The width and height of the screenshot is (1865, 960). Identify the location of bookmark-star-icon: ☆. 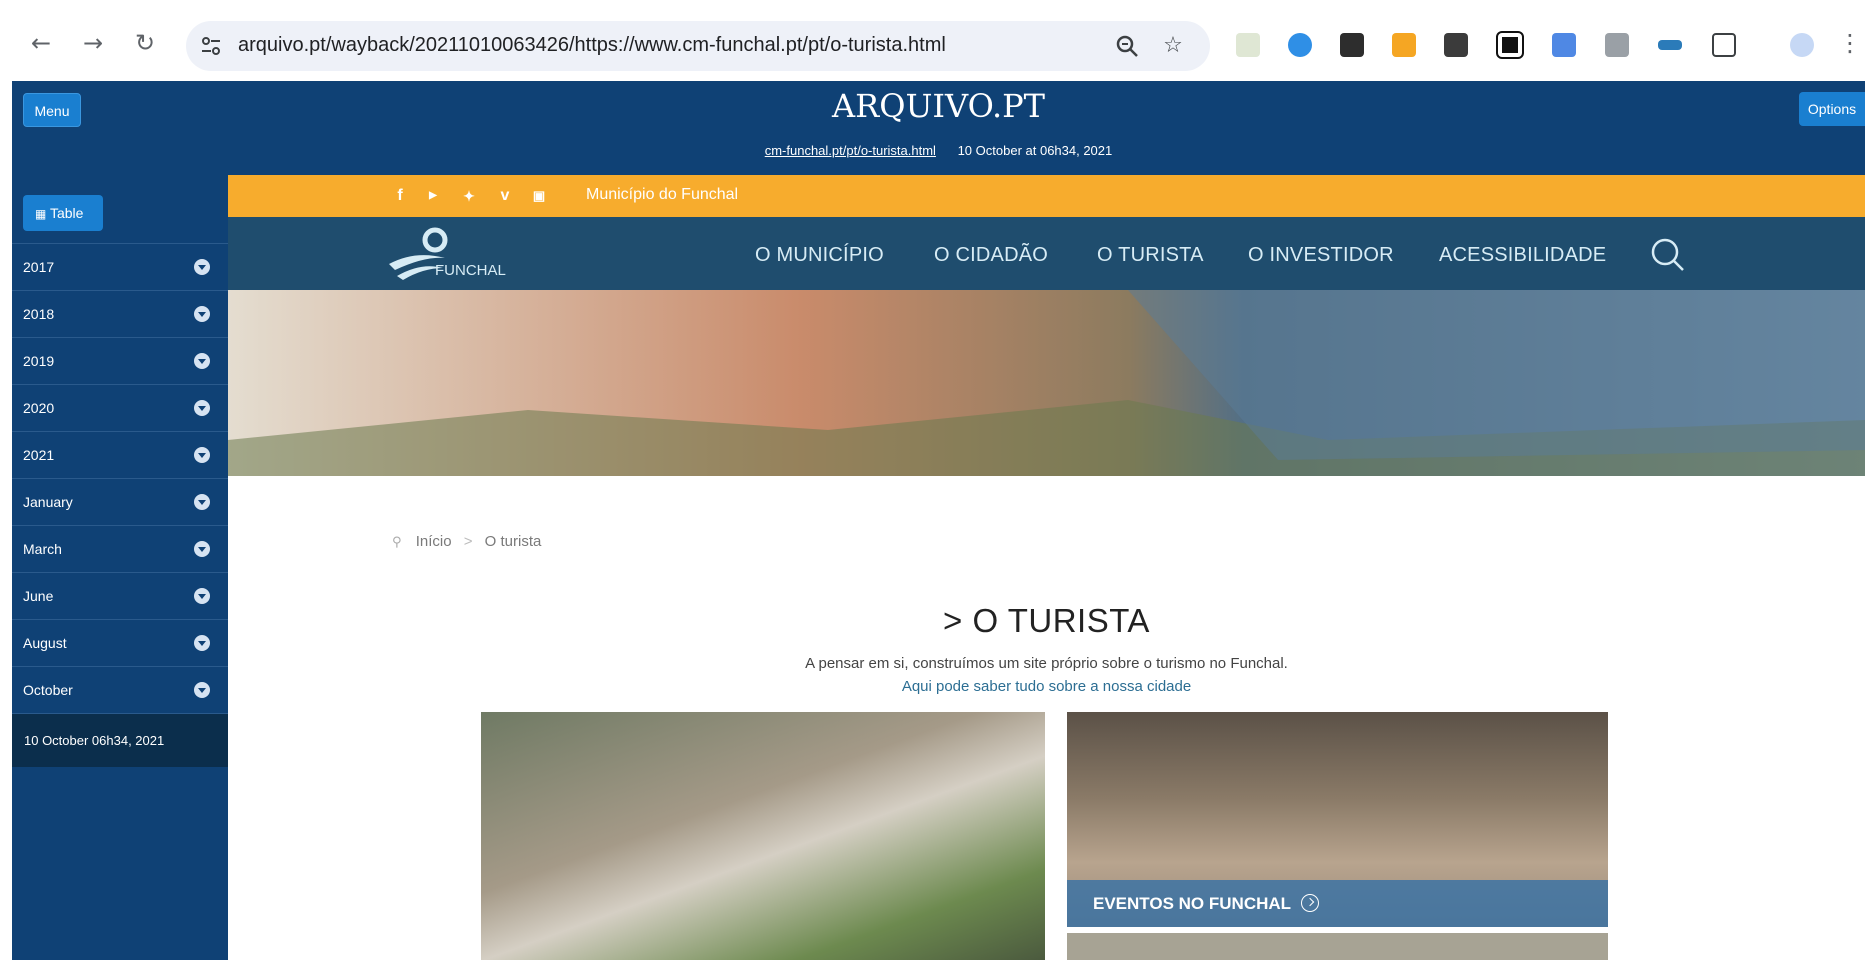
(1173, 46).